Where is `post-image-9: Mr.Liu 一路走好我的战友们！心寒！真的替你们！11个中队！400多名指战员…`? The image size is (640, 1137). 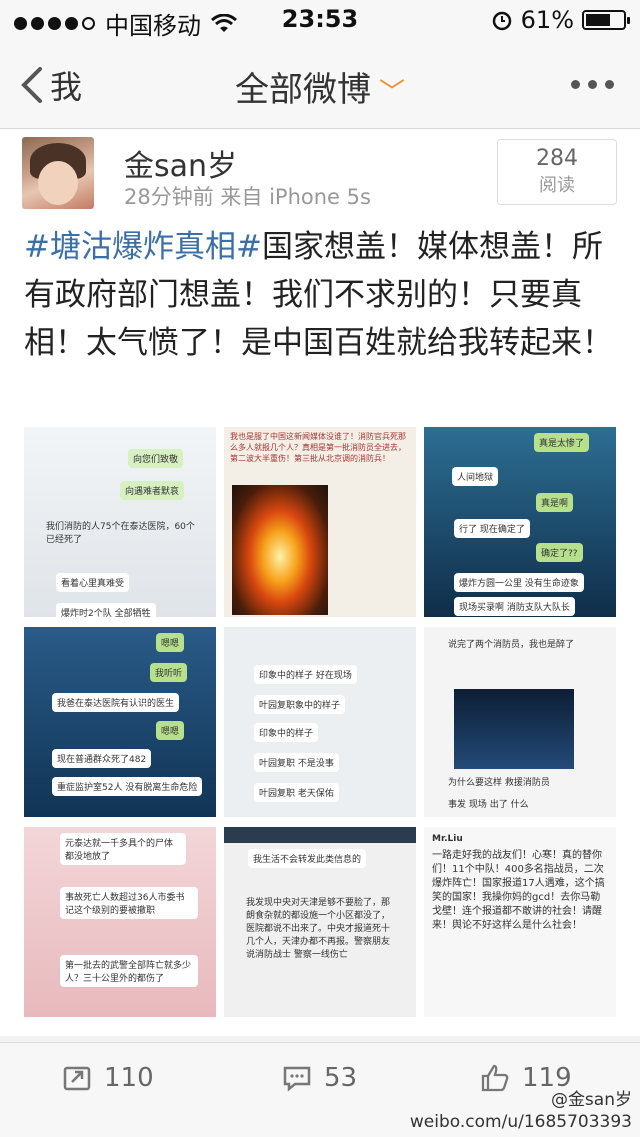
post-image-9: Mr.Liu 一路走好我的战友们！心寒！真的替你们！11个中队！400多名指战员… is located at coordinates (520, 922).